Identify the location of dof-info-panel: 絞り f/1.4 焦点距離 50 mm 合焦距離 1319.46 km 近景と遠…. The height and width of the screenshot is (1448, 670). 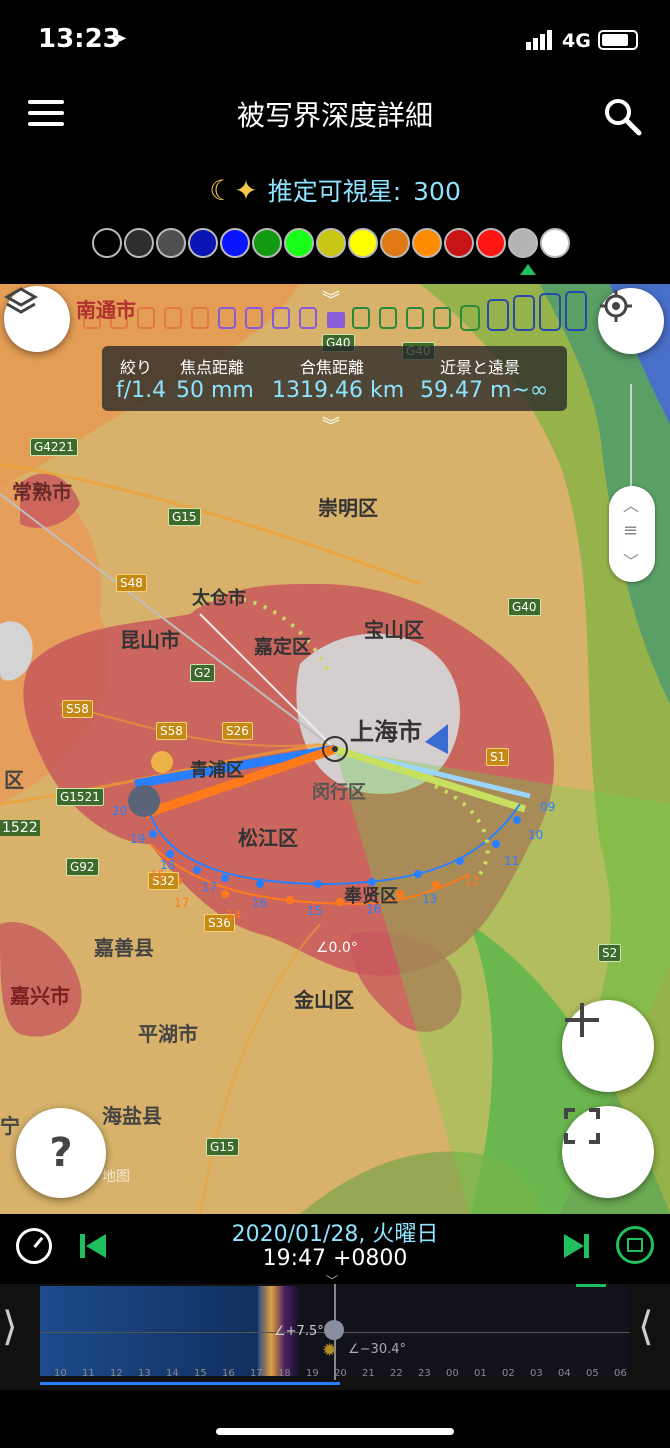
(334, 378).